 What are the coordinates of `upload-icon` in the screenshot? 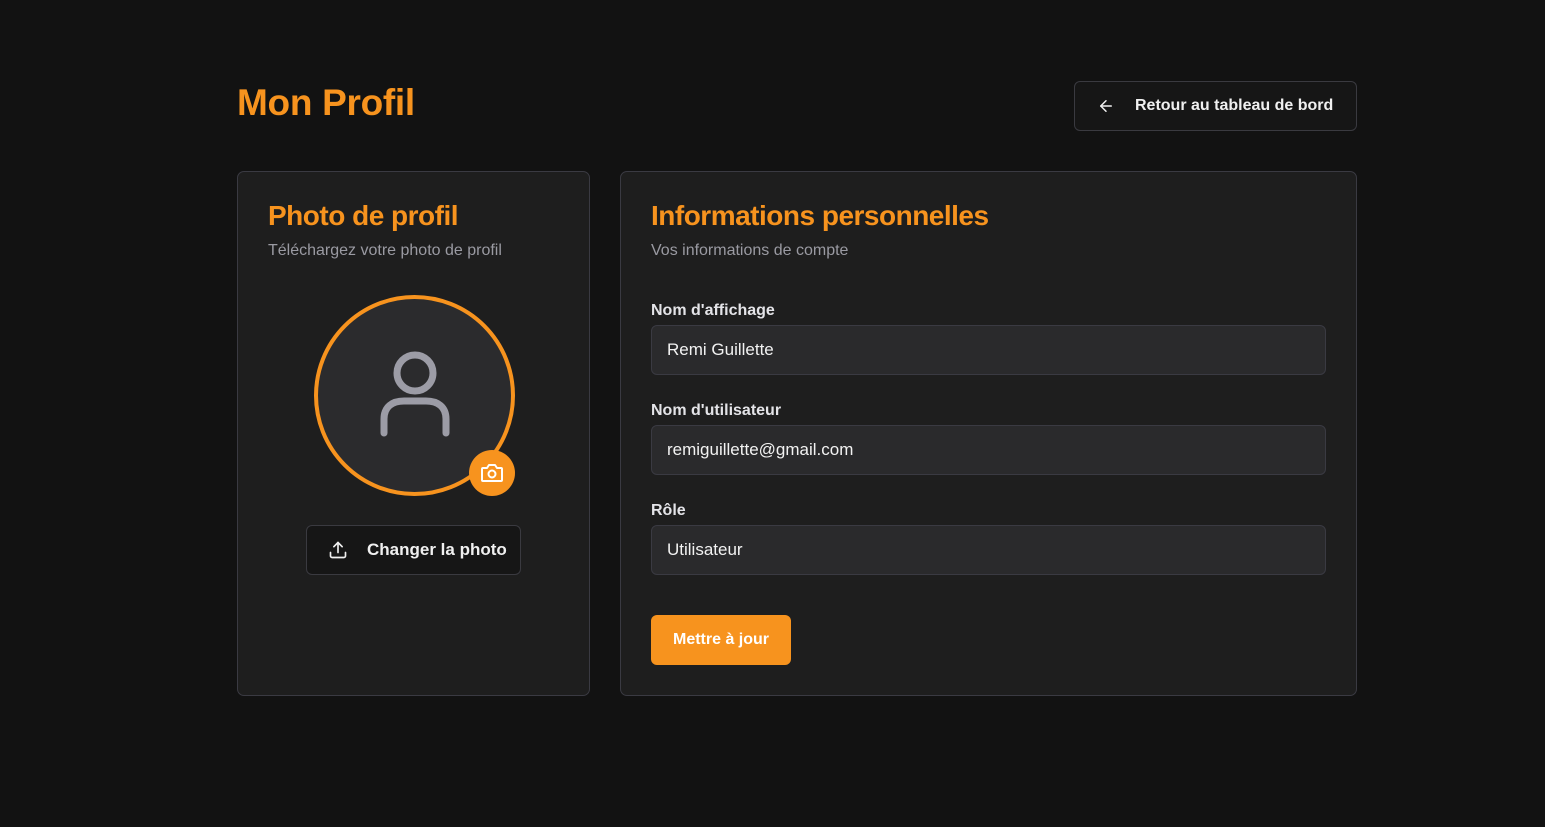 It's located at (338, 550).